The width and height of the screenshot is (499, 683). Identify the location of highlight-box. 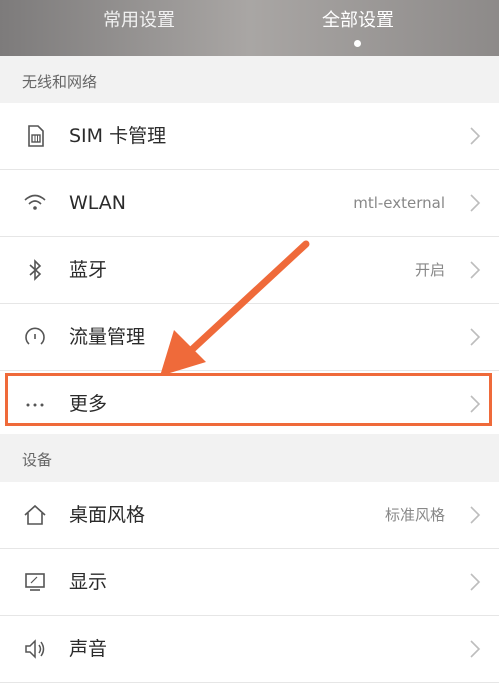
(248, 399).